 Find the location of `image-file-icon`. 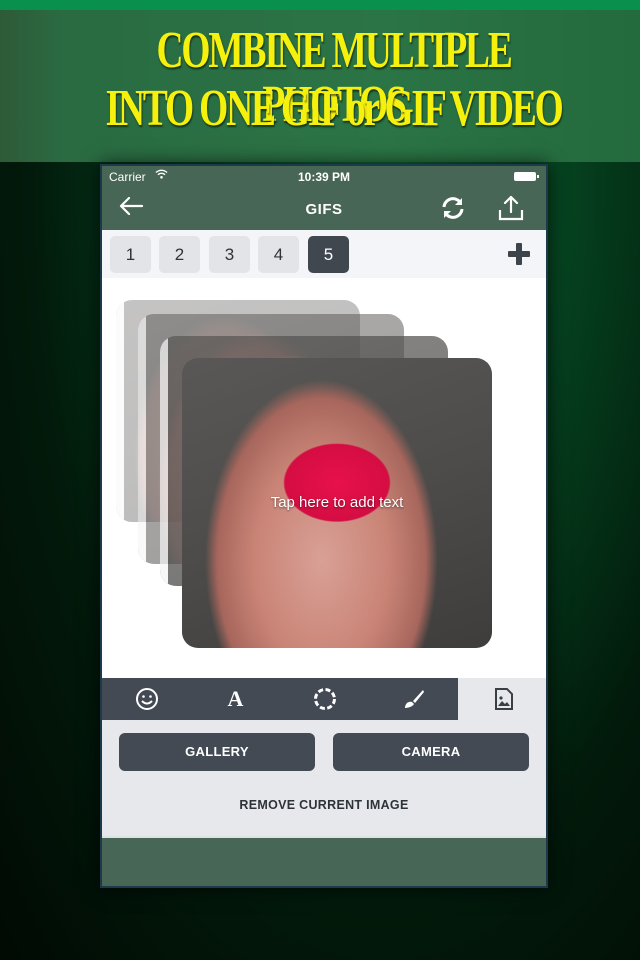

image-file-icon is located at coordinates (504, 699).